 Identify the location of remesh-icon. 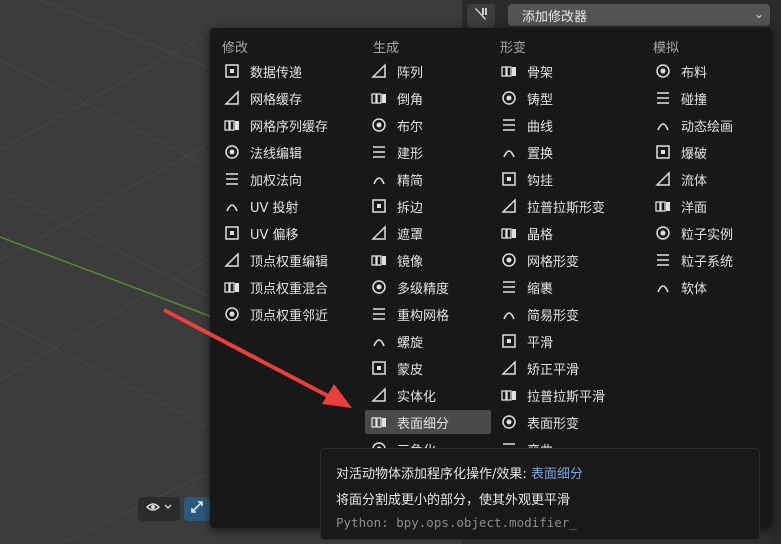
(379, 314).